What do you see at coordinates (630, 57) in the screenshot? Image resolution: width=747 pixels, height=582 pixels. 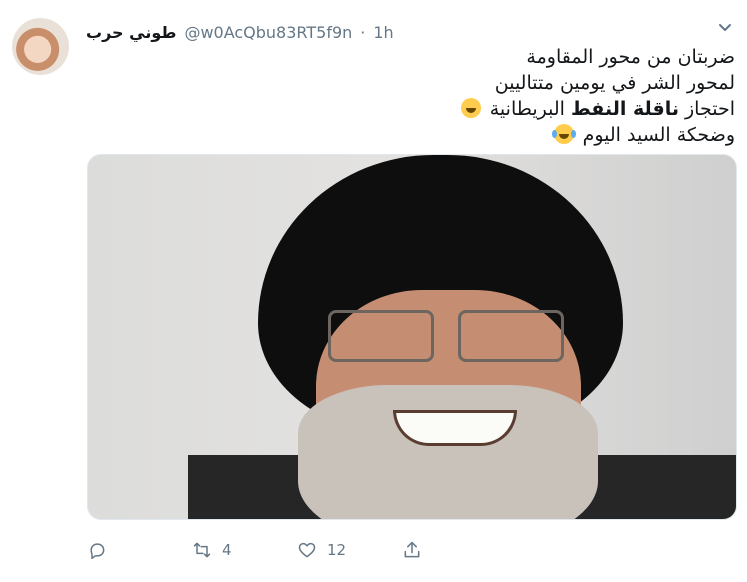 I see `tweet-text-line-1: ضربتان من محور المقاومة` at bounding box center [630, 57].